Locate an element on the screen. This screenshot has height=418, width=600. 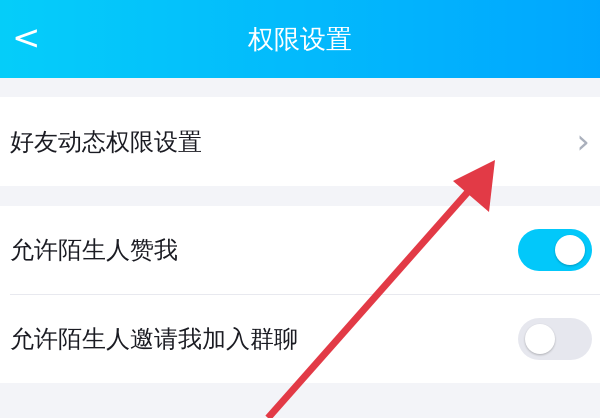
page-title: 权限设置 is located at coordinates (300, 40).